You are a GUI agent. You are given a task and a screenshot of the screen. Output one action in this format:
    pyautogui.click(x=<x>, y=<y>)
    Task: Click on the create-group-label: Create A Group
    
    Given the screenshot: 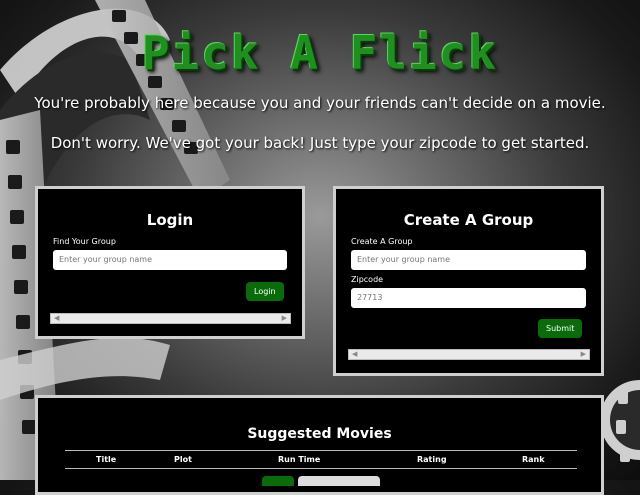 What is the action you would take?
    pyautogui.click(x=382, y=241)
    